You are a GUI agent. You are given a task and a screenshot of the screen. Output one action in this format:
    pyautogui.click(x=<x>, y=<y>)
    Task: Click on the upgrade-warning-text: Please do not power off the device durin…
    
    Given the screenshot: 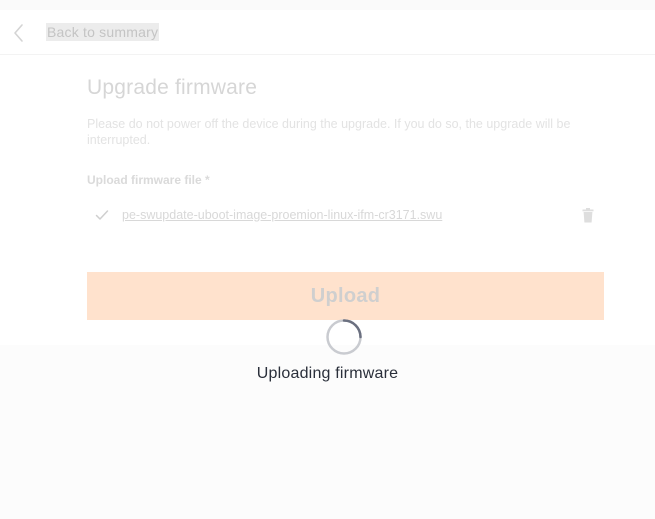 What is the action you would take?
    pyautogui.click(x=329, y=132)
    